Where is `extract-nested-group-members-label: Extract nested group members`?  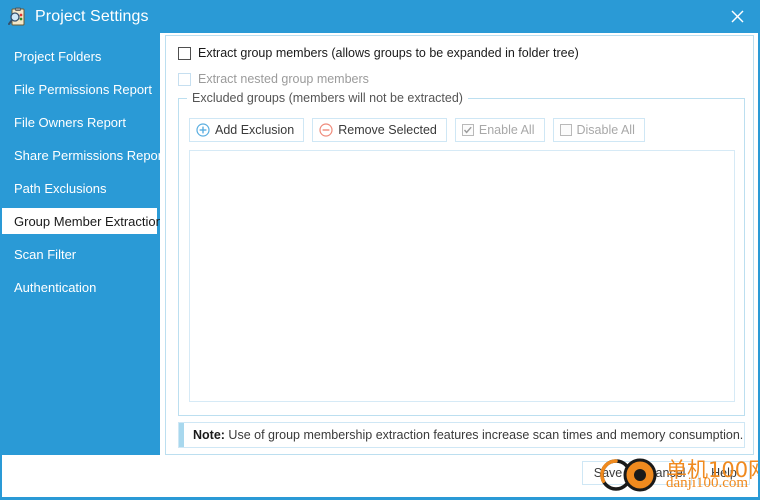 extract-nested-group-members-label: Extract nested group members is located at coordinates (283, 79).